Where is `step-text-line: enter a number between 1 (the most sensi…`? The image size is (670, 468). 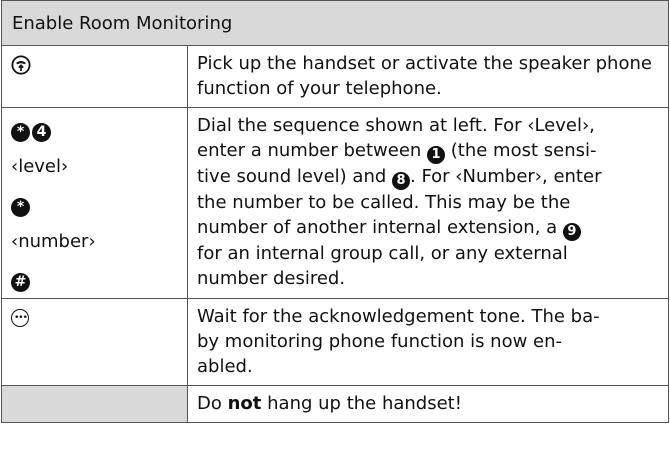 step-text-line: enter a number between 1 (the most sensi… is located at coordinates (397, 152).